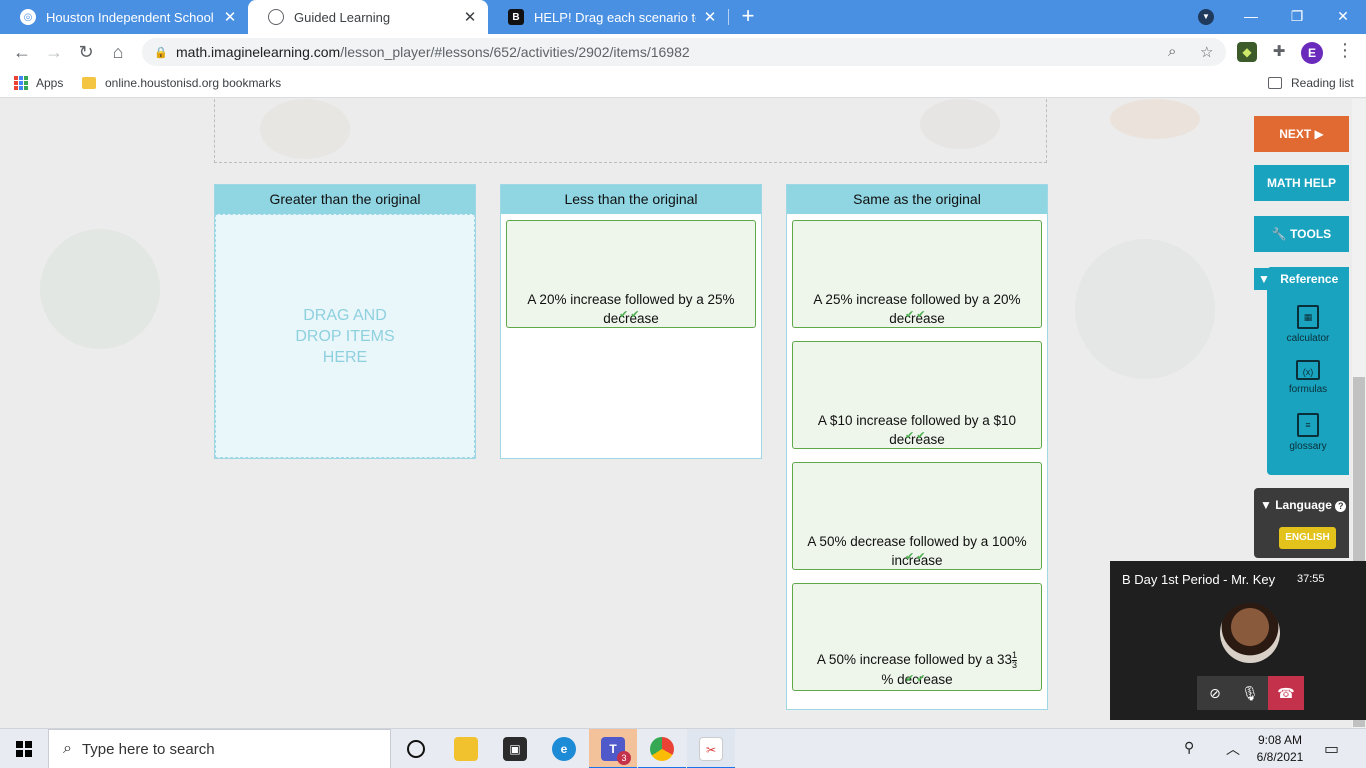 Image resolution: width=1366 pixels, height=768 pixels. I want to click on camera-off-icon: ⊘, so click(1215, 693).